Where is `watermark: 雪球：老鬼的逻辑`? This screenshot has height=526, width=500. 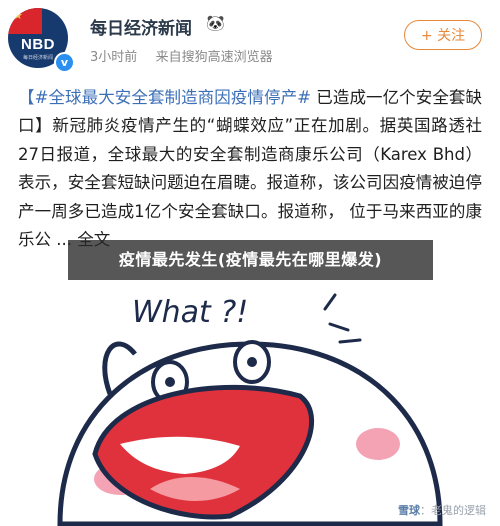
watermark: 雪球：老鬼的逻辑 is located at coordinates (442, 510).